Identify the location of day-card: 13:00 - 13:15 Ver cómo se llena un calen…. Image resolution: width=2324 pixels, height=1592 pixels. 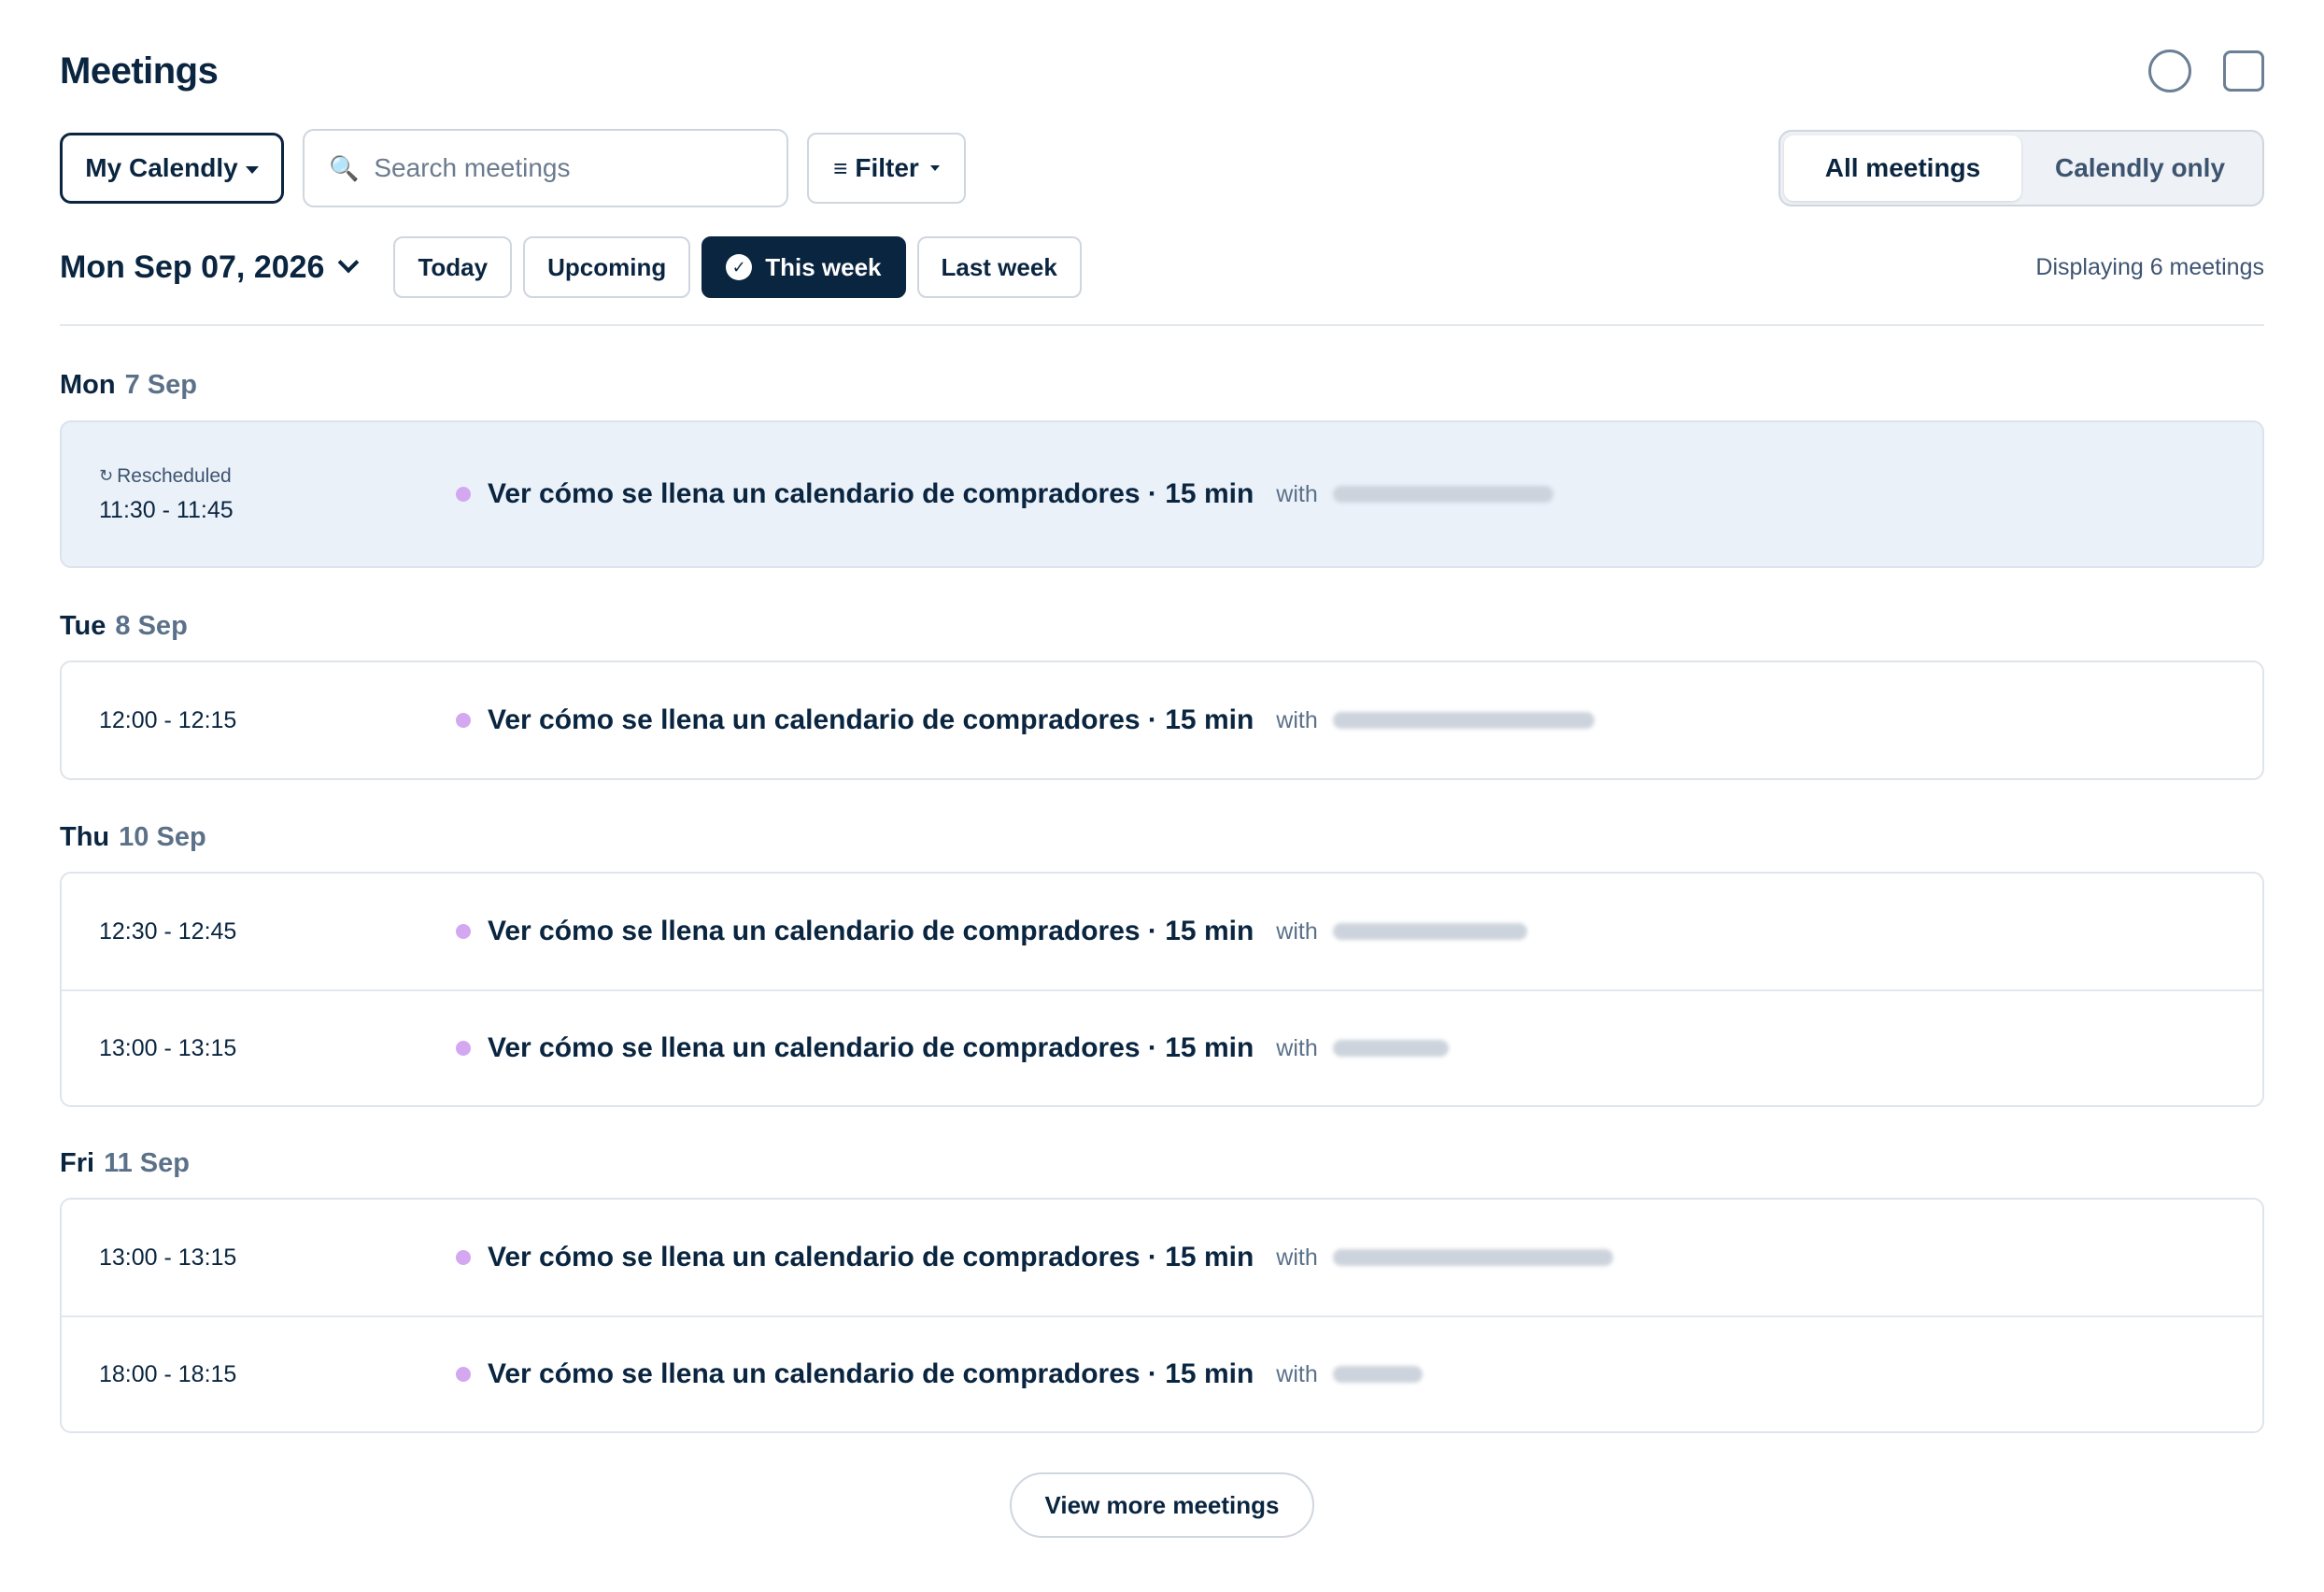
(1162, 1316).